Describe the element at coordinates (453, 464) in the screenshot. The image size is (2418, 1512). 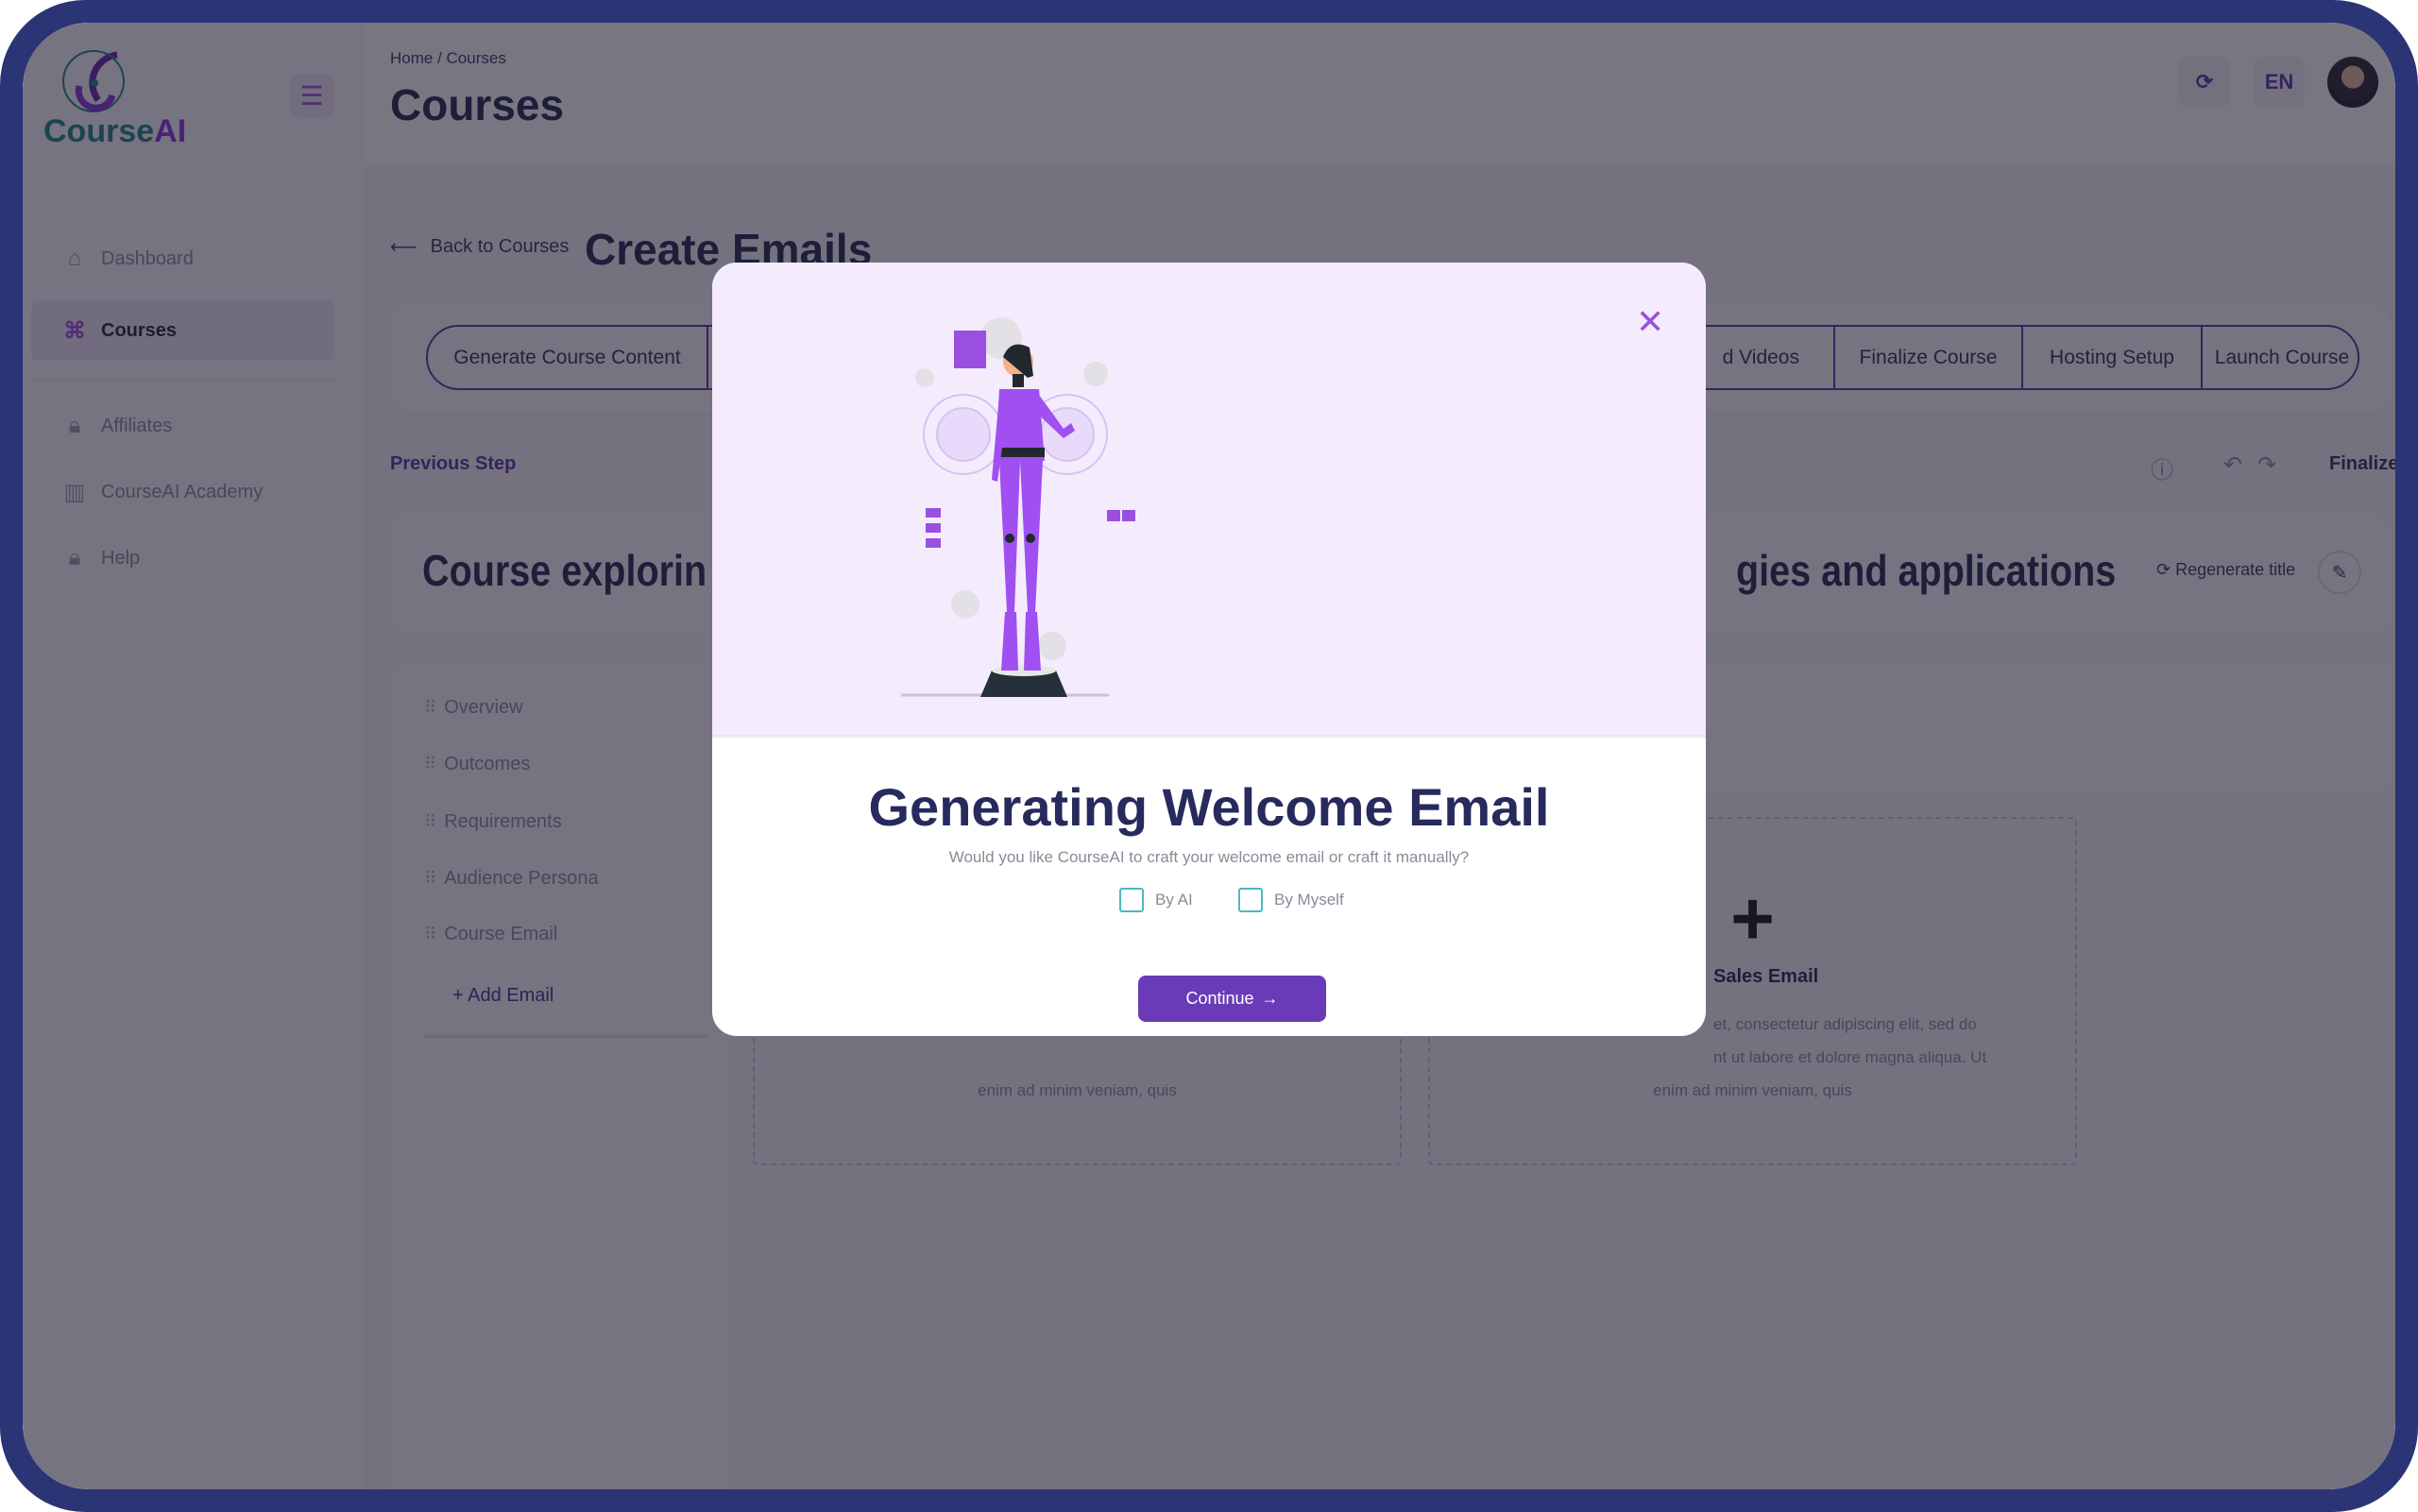
I see `previous-step-link: Previous Step` at that location.